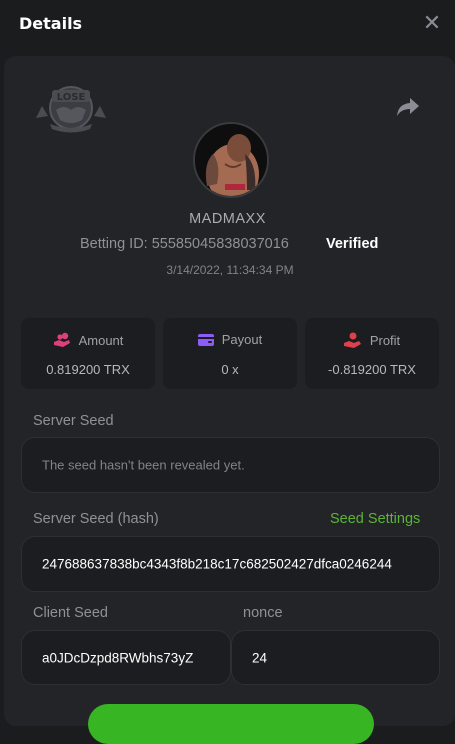 This screenshot has width=455, height=744. Describe the element at coordinates (408, 107) in the screenshot. I see `share-icon` at that location.